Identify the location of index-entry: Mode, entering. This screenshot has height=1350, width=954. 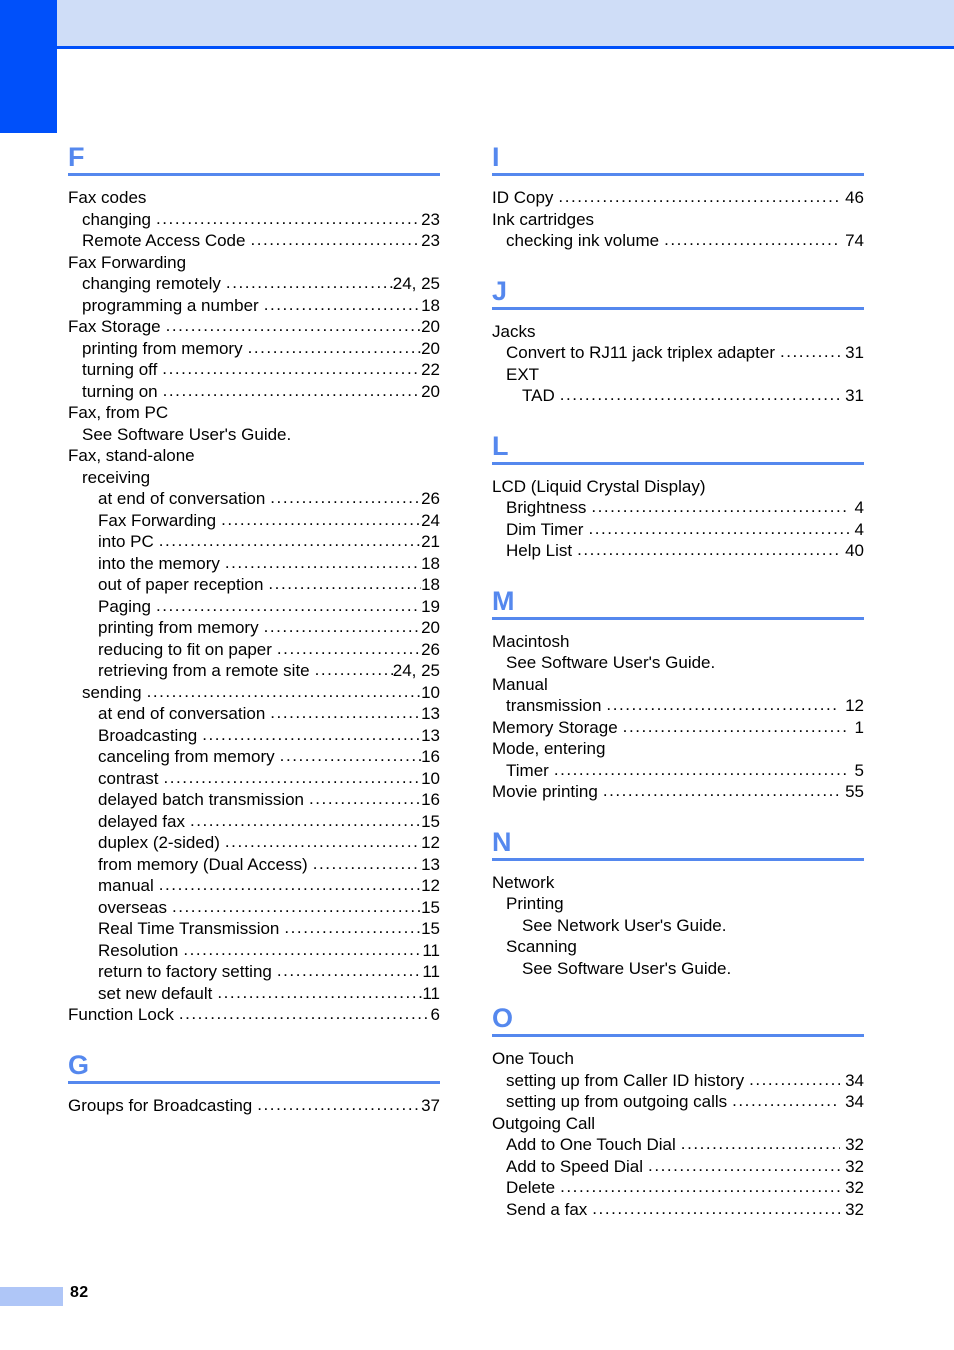
(678, 749).